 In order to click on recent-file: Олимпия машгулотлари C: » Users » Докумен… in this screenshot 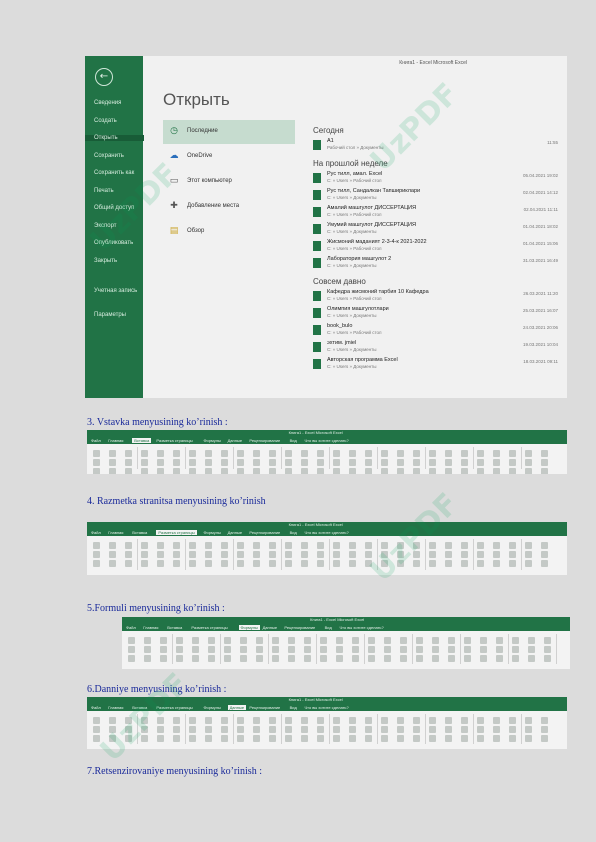, I will do `click(435, 314)`.